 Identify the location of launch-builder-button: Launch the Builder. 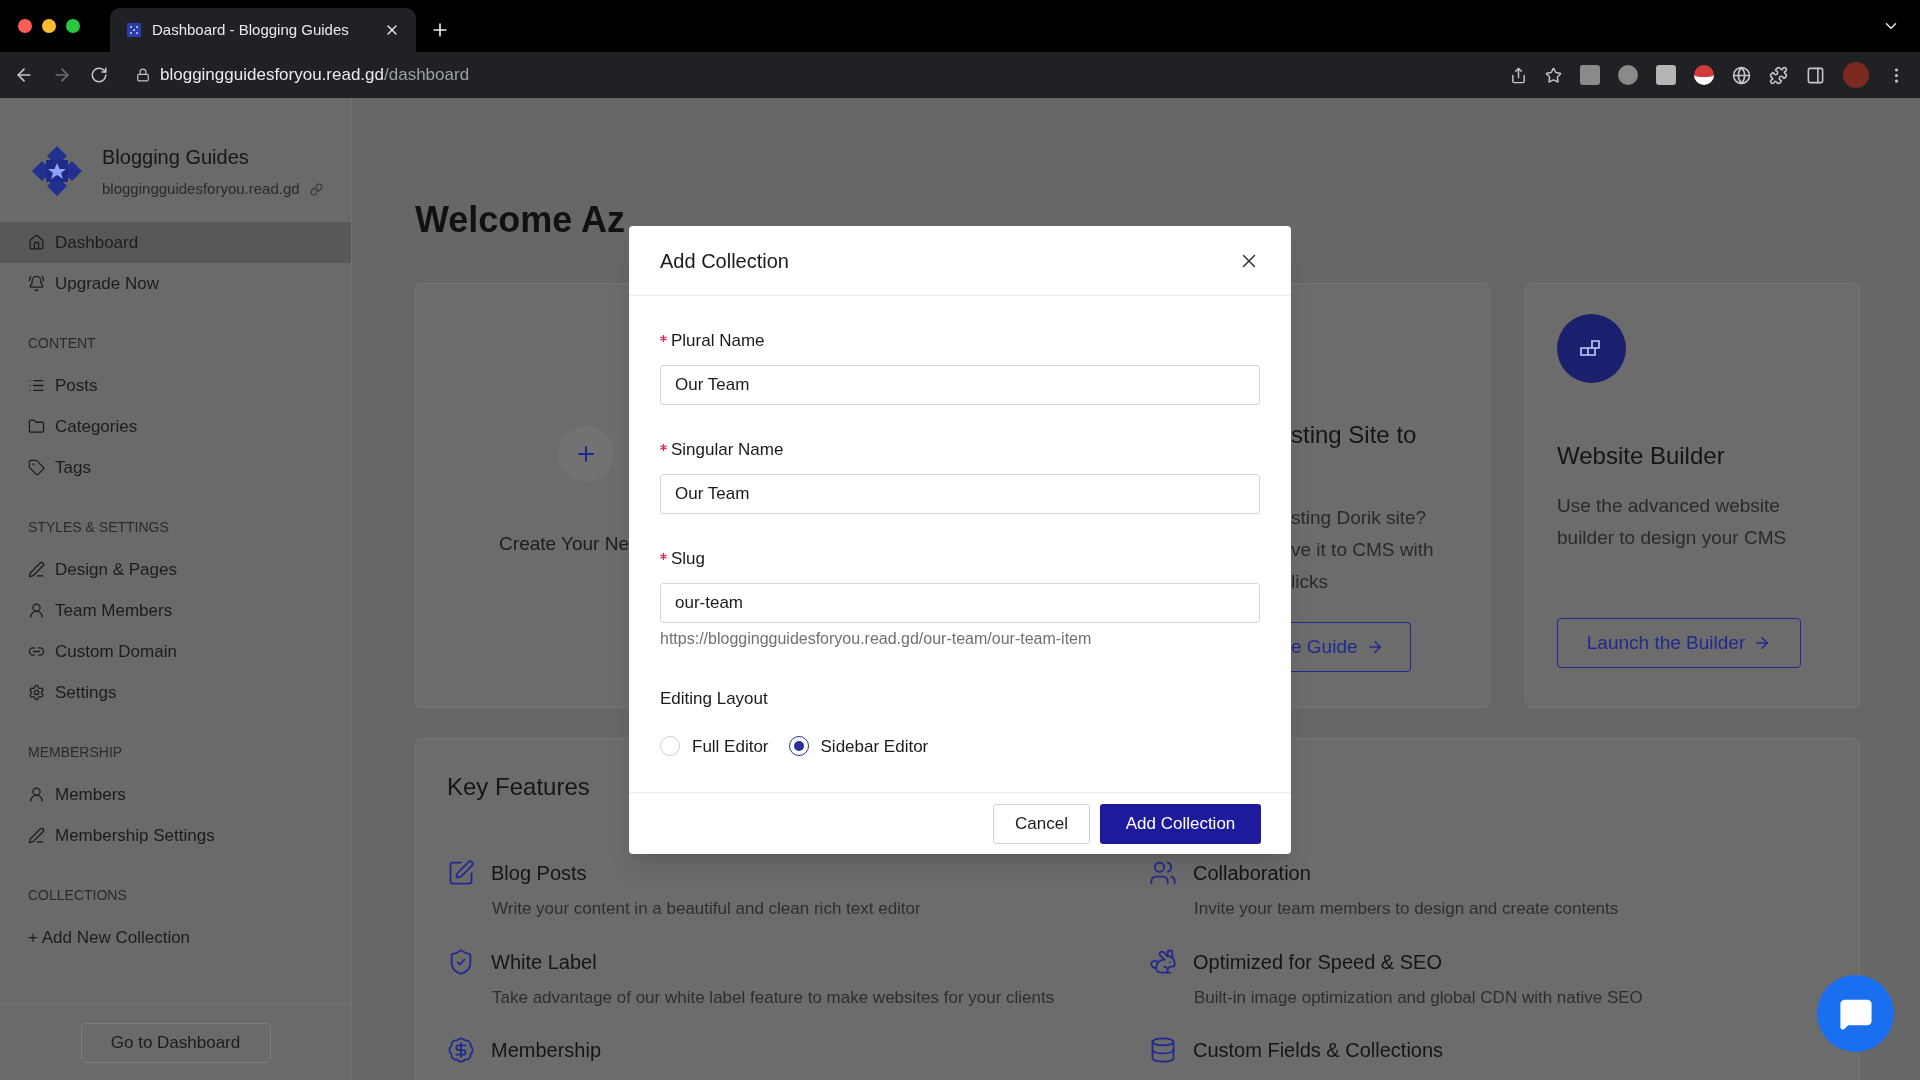
(1679, 643).